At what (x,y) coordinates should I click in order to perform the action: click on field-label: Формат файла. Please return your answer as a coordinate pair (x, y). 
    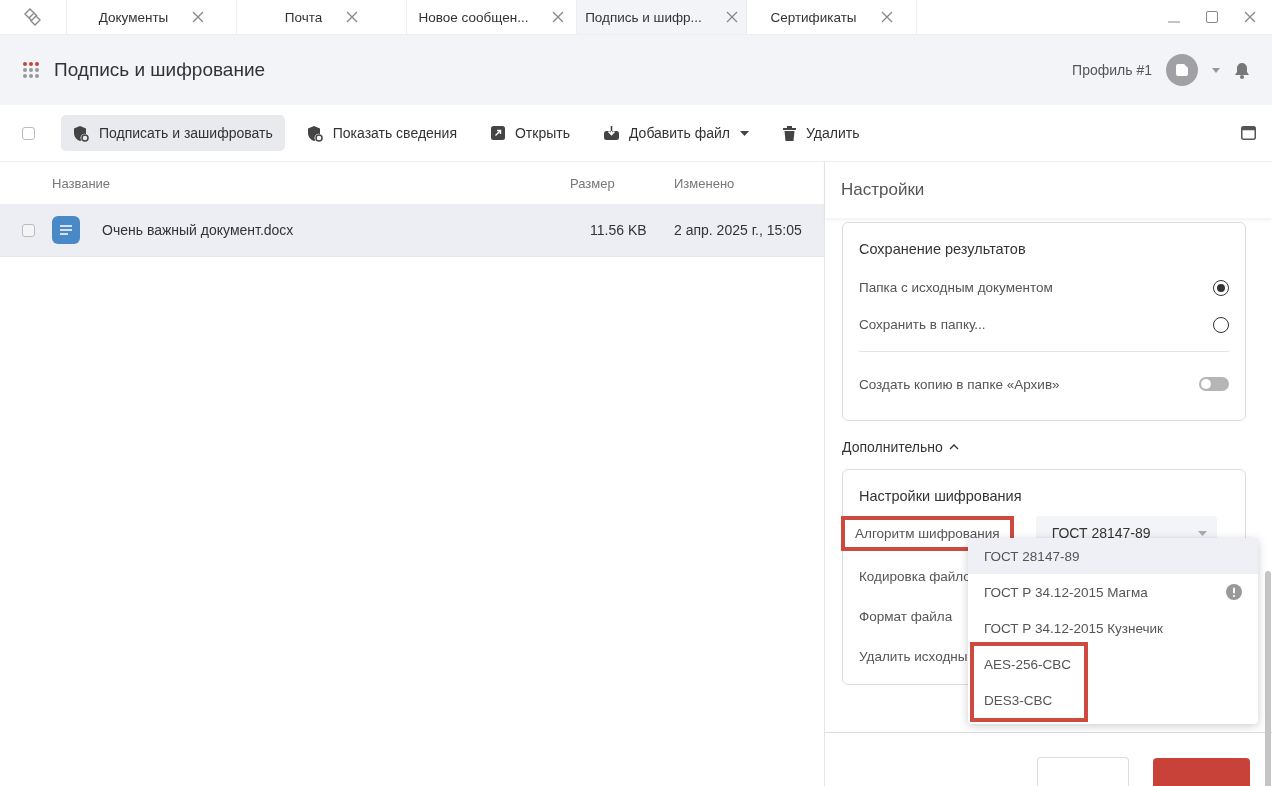
    Looking at the image, I should click on (906, 616).